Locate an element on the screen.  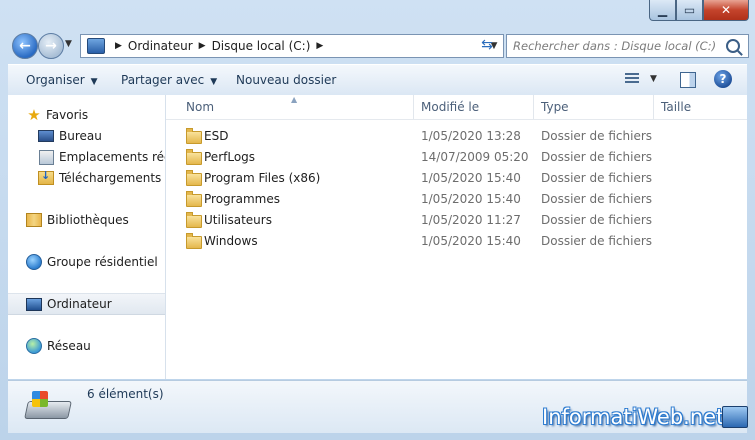
close-button: ✕ is located at coordinates (726, 10).